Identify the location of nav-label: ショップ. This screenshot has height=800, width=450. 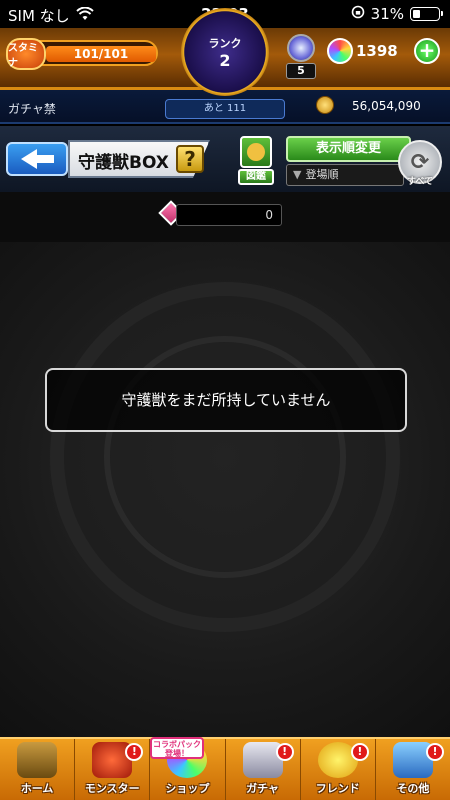
(187, 788).